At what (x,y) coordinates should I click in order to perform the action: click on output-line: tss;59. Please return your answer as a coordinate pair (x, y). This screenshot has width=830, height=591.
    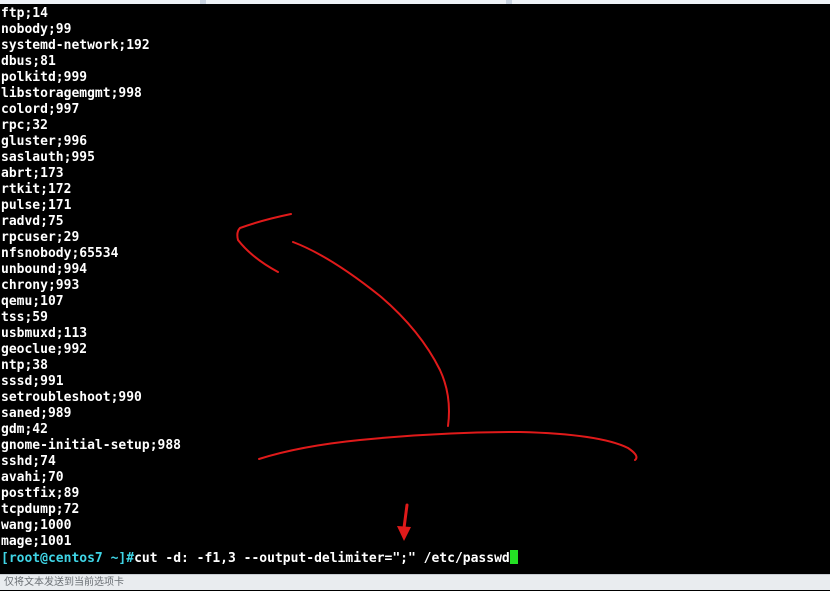
    Looking at the image, I should click on (24, 317).